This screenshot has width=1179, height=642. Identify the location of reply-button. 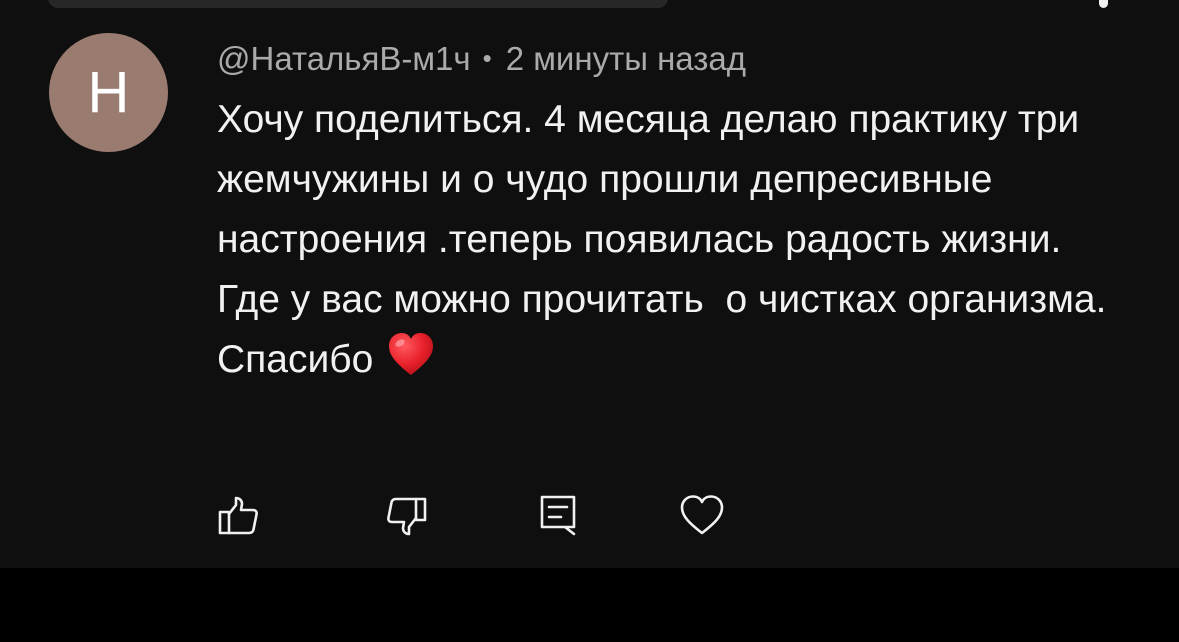
(558, 516).